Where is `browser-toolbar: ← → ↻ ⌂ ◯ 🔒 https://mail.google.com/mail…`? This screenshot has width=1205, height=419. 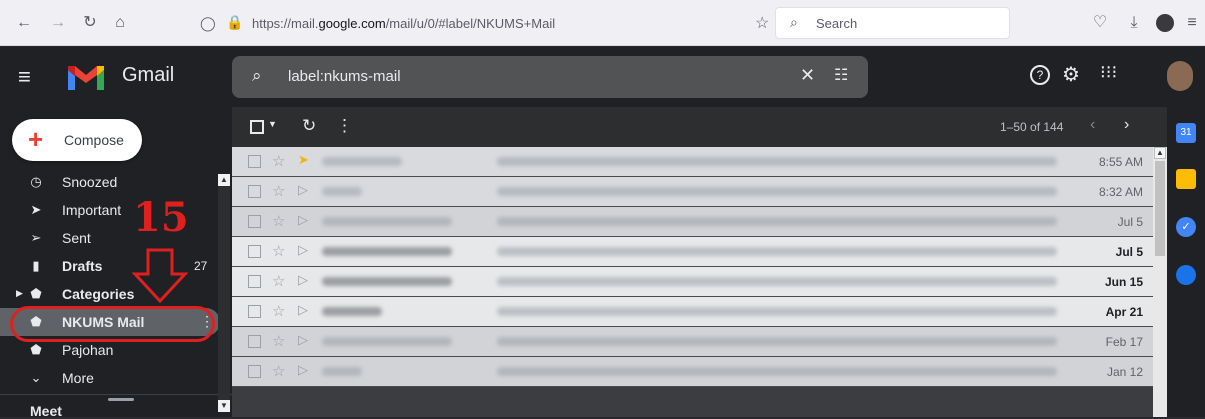
browser-toolbar: ← → ↻ ⌂ ◯ 🔒 https://mail.google.com/mail… is located at coordinates (602, 23).